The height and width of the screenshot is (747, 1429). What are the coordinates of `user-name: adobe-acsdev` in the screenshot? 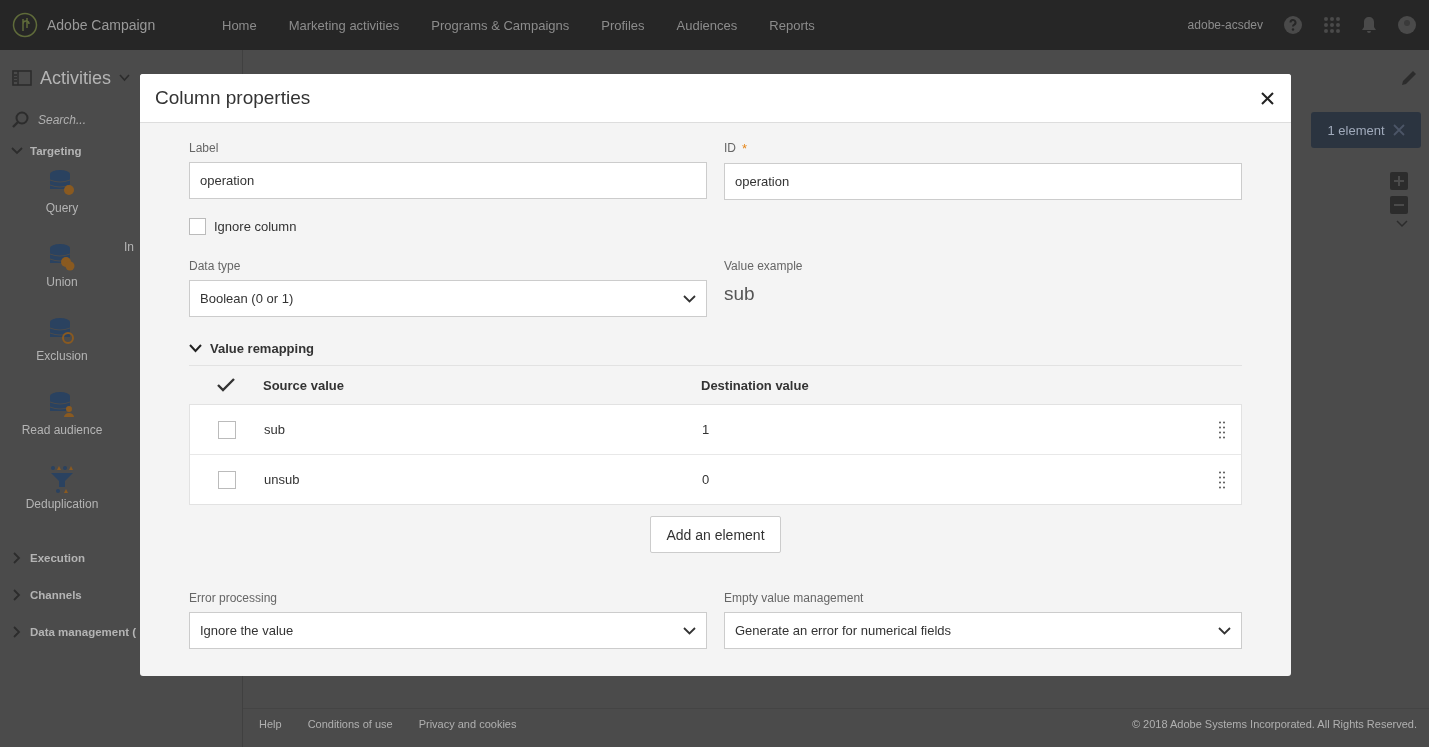 It's located at (1225, 25).